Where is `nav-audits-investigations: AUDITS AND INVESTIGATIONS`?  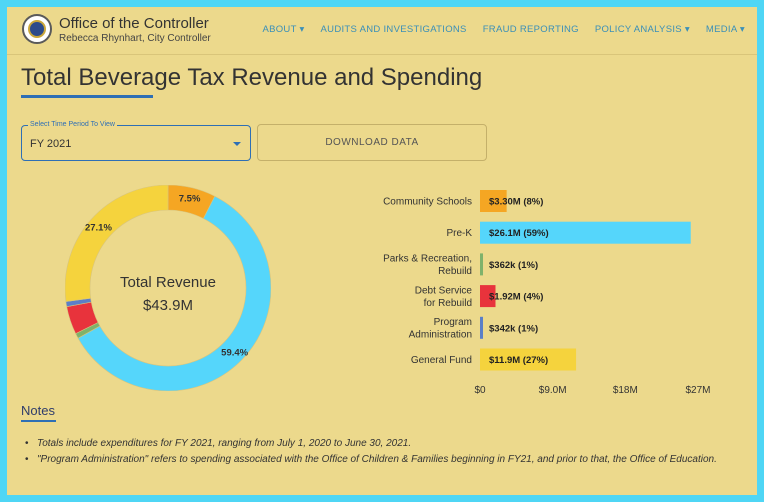 nav-audits-investigations: AUDITS AND INVESTIGATIONS is located at coordinates (394, 29).